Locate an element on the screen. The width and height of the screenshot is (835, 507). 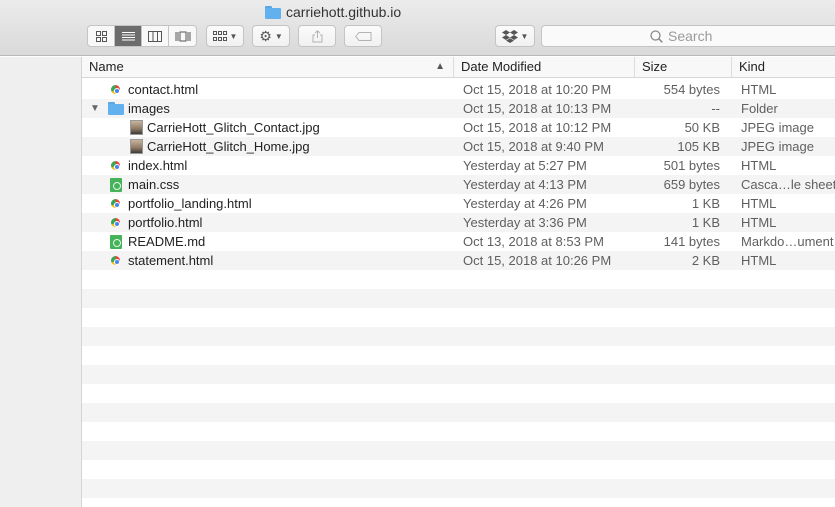
markdown-document-icon is located at coordinates (116, 241).